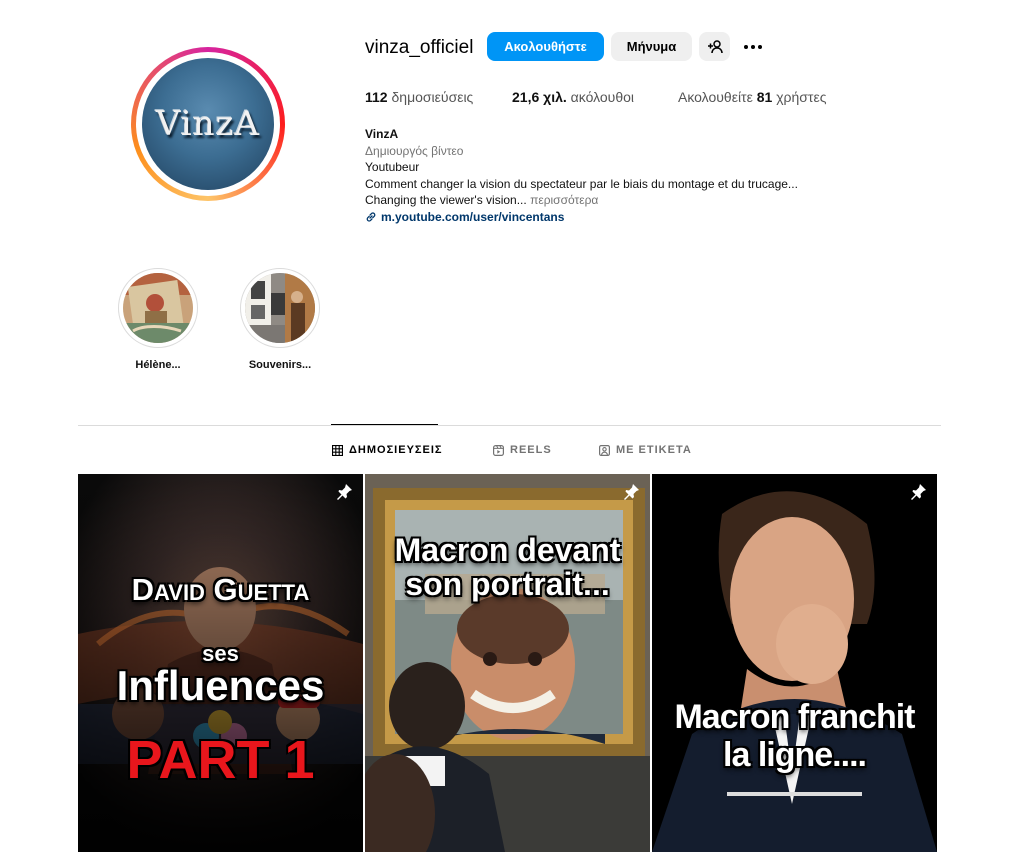  I want to click on post-title: David Guetta, so click(220, 589).